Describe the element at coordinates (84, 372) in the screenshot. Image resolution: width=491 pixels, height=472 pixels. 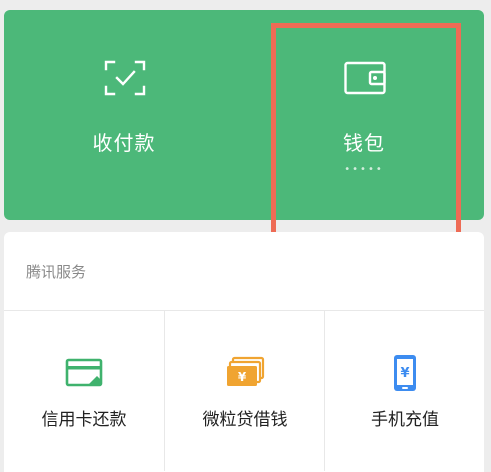
I see `credit-card-icon` at that location.